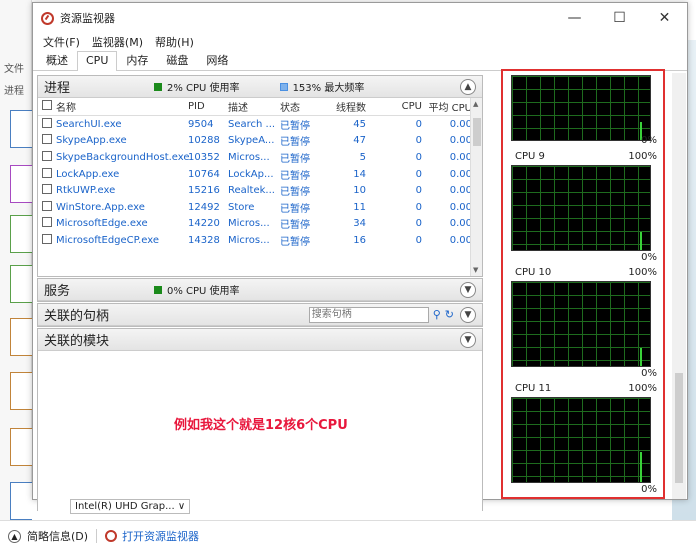 Image resolution: width=696 pixels, height=555 pixels. What do you see at coordinates (394, 106) in the screenshot?
I see `col-cpu: CPU` at bounding box center [394, 106].